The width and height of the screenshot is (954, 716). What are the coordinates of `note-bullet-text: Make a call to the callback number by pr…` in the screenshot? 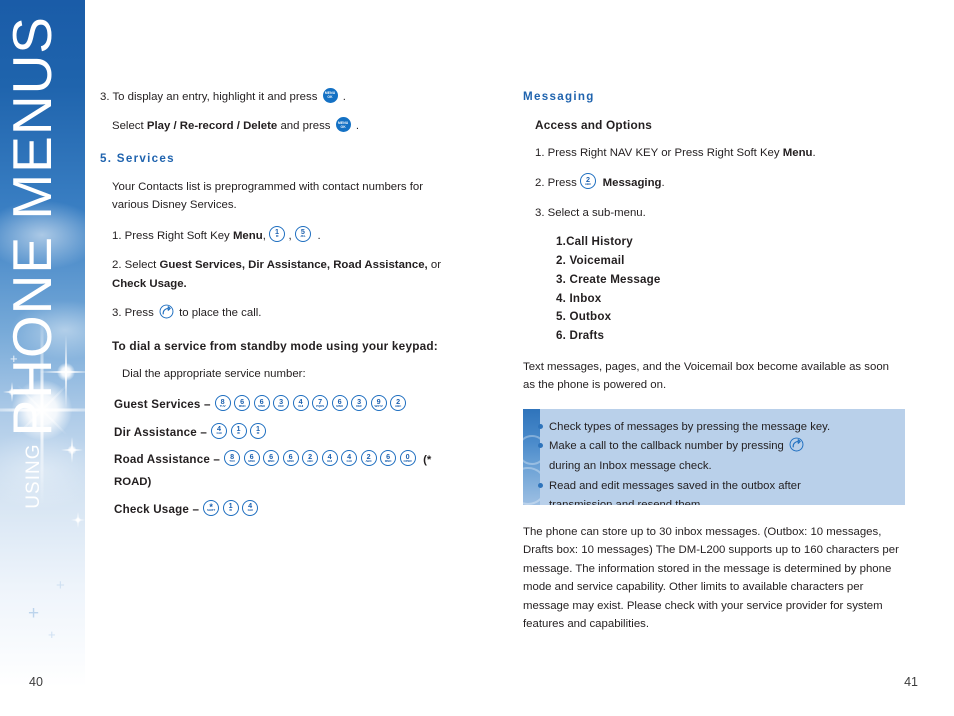 It's located at (668, 446).